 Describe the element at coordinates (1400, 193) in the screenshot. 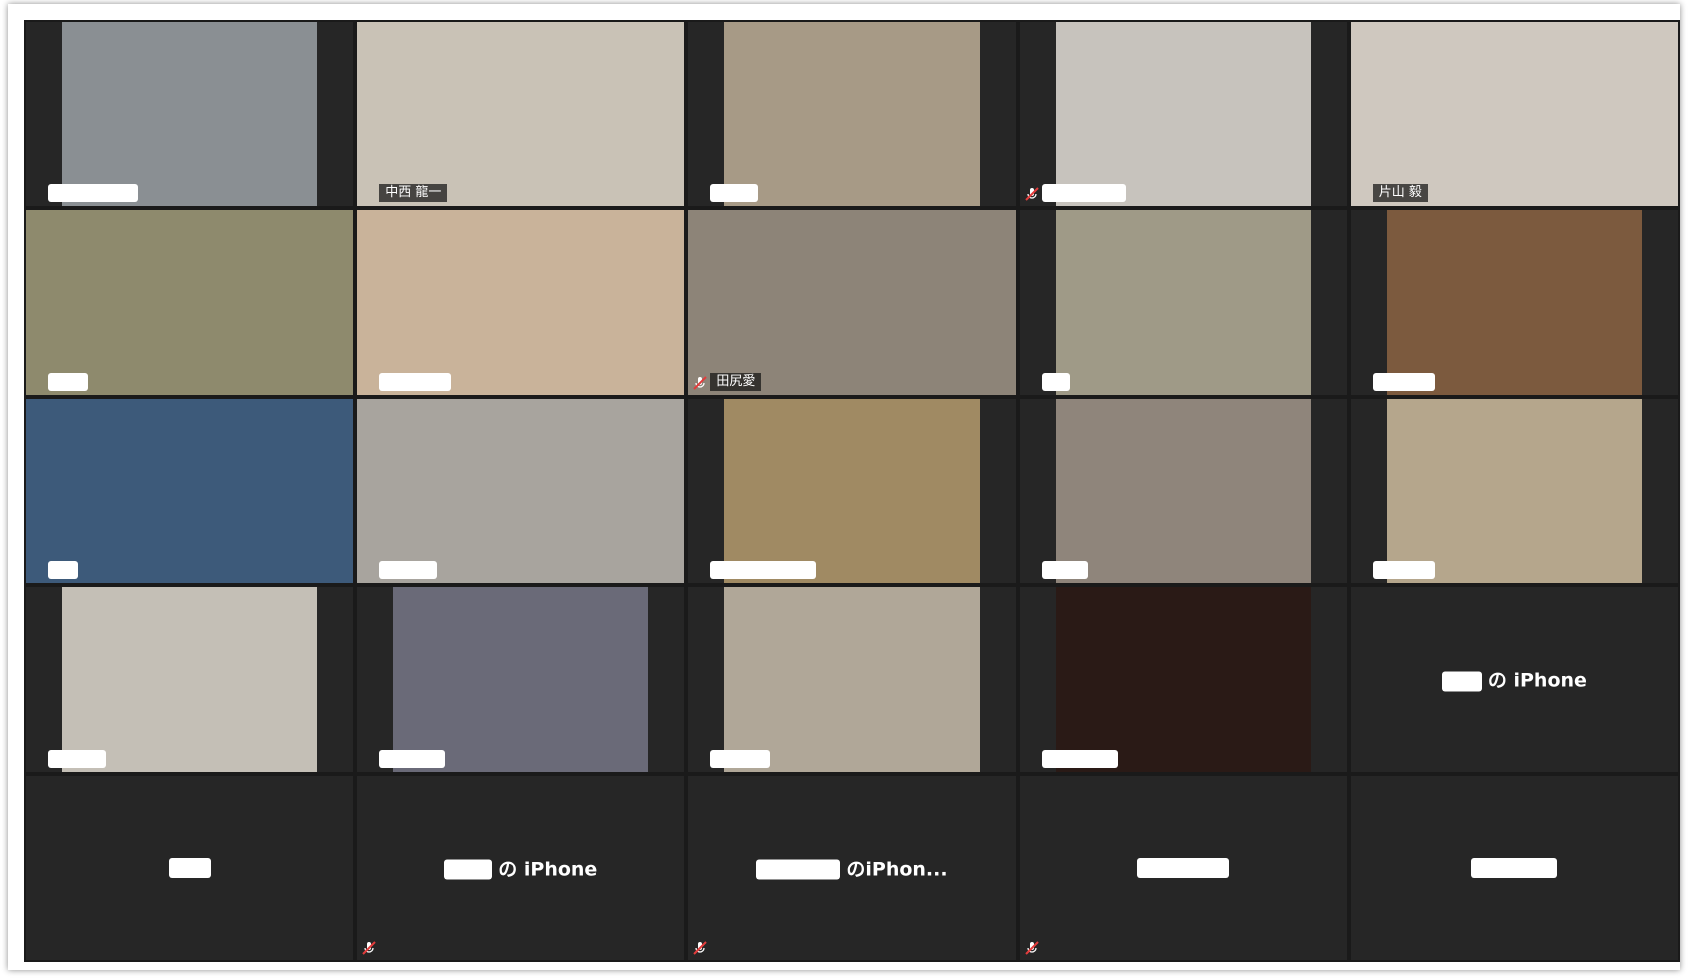

I see `participant-name: 片山 毅` at that location.